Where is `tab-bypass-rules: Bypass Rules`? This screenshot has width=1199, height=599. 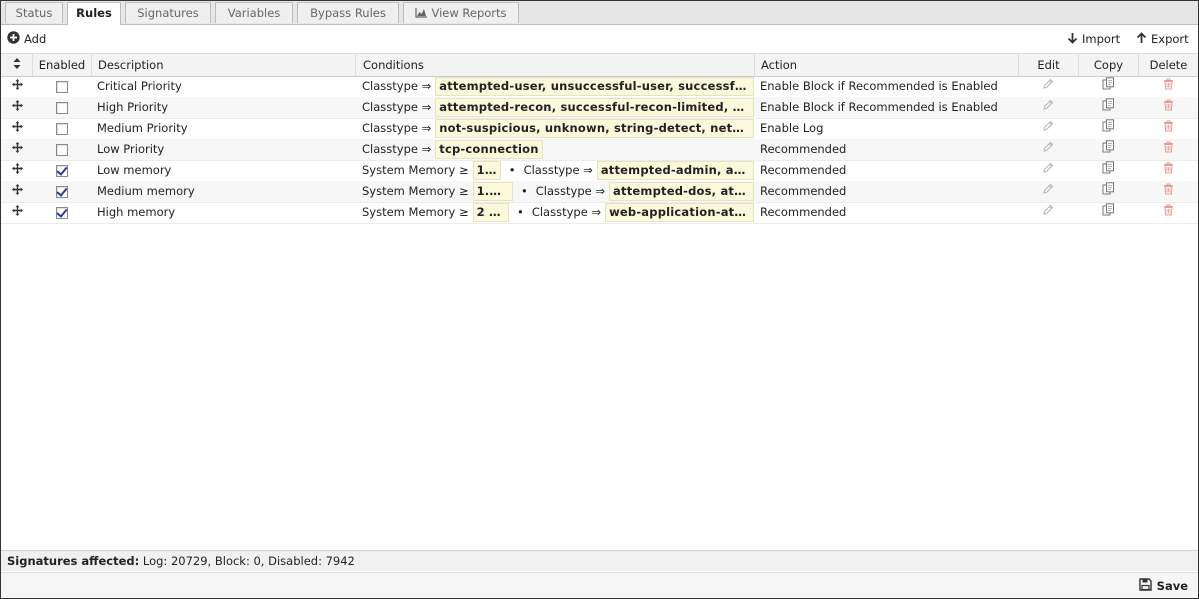 tab-bypass-rules: Bypass Rules is located at coordinates (348, 12).